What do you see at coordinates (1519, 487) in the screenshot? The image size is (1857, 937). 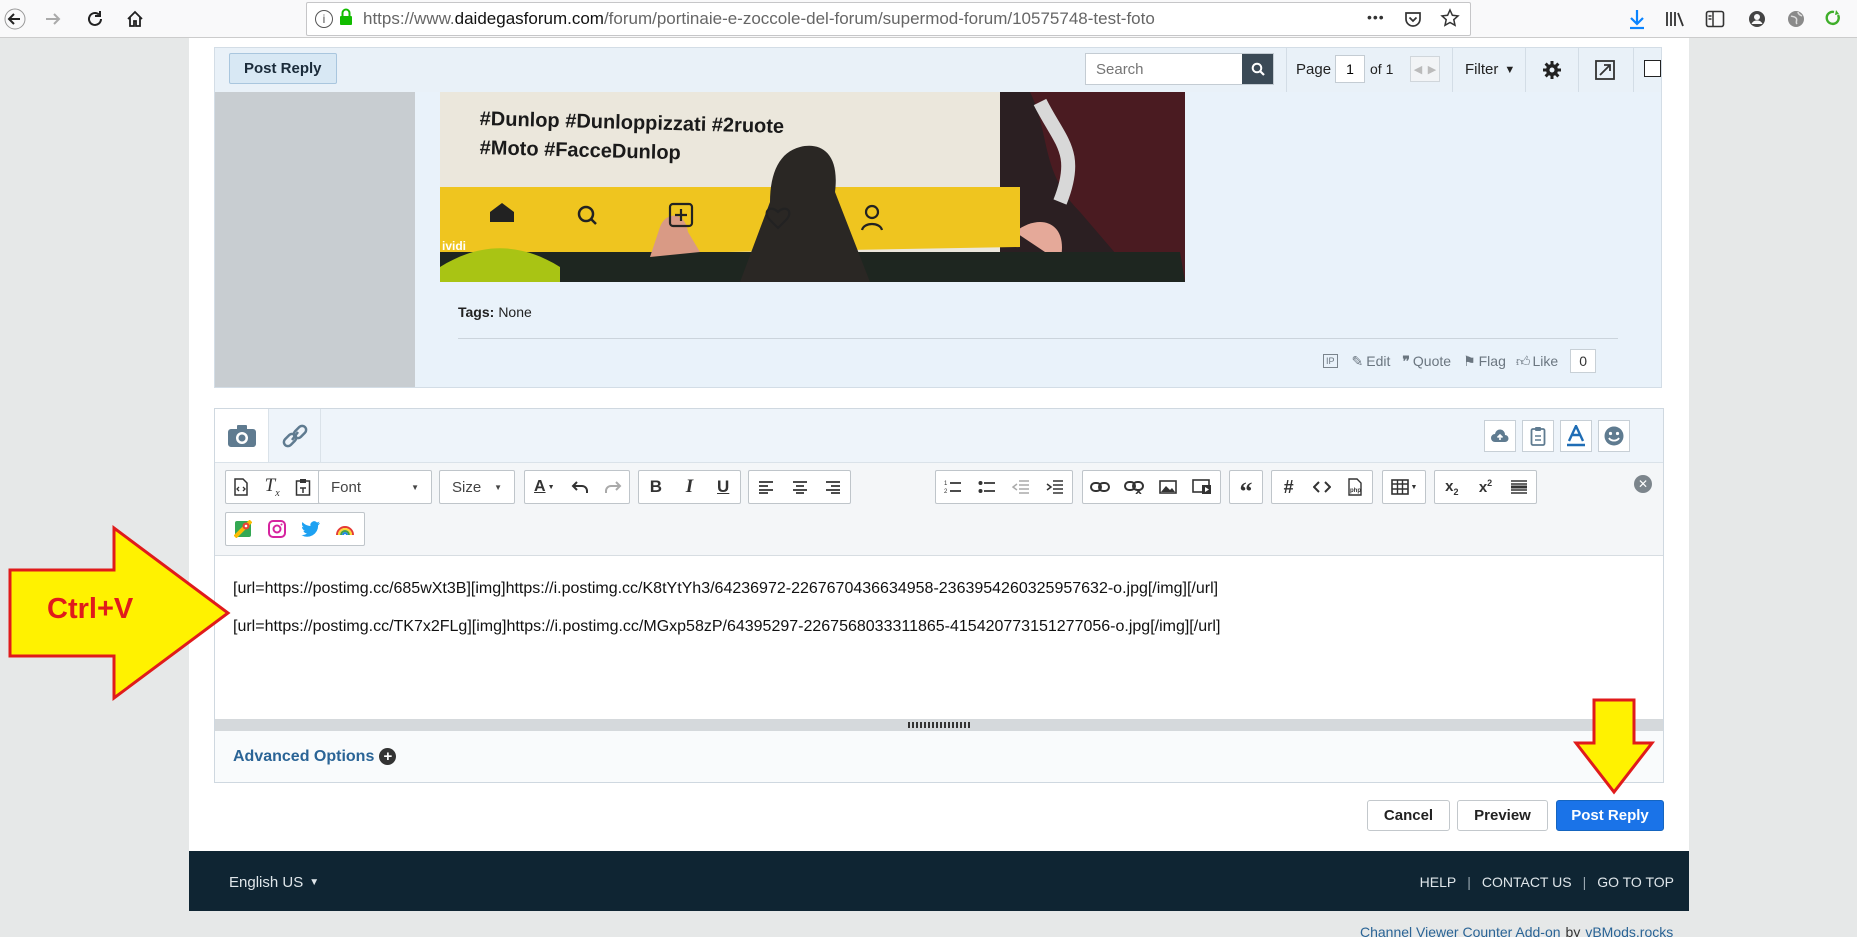 I see `horizontal-rule-icon` at bounding box center [1519, 487].